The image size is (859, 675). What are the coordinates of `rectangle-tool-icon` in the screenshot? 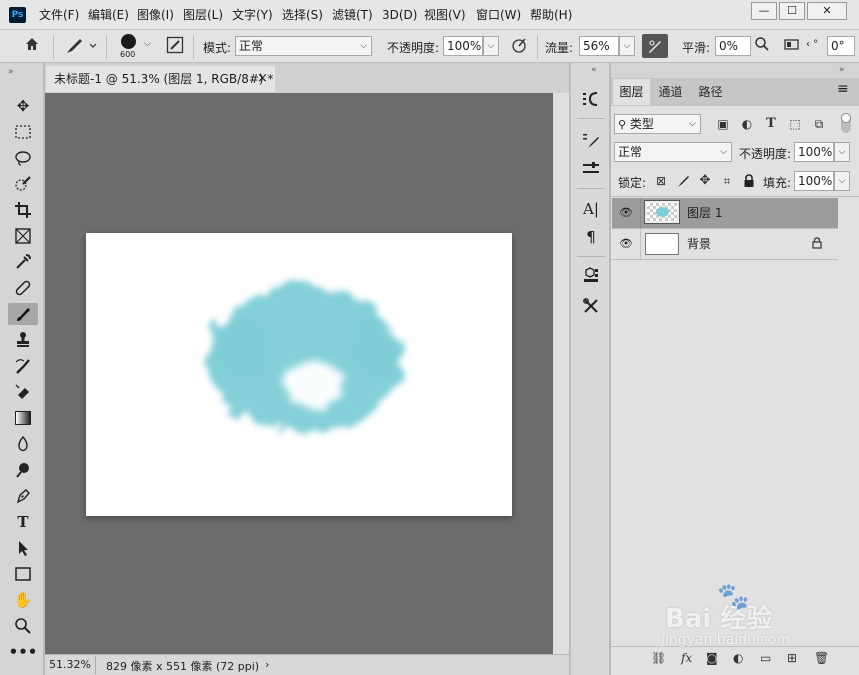 It's located at (23, 574).